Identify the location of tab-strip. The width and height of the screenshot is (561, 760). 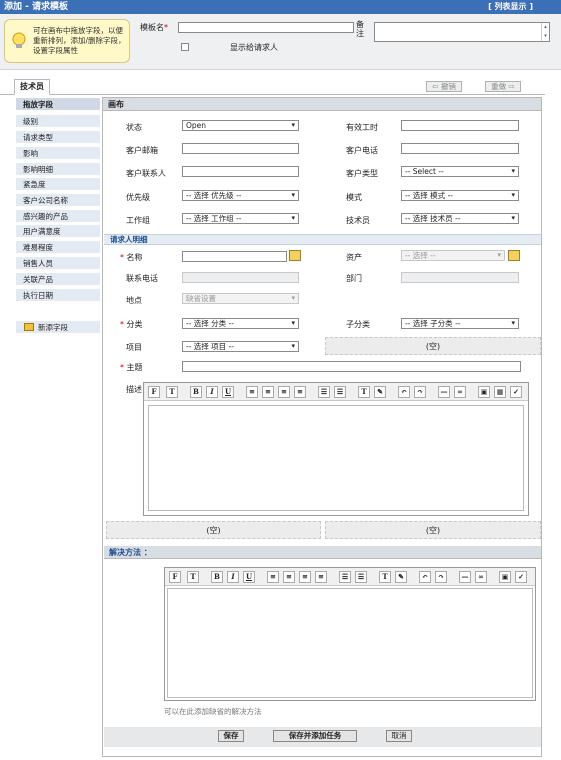
(272, 86).